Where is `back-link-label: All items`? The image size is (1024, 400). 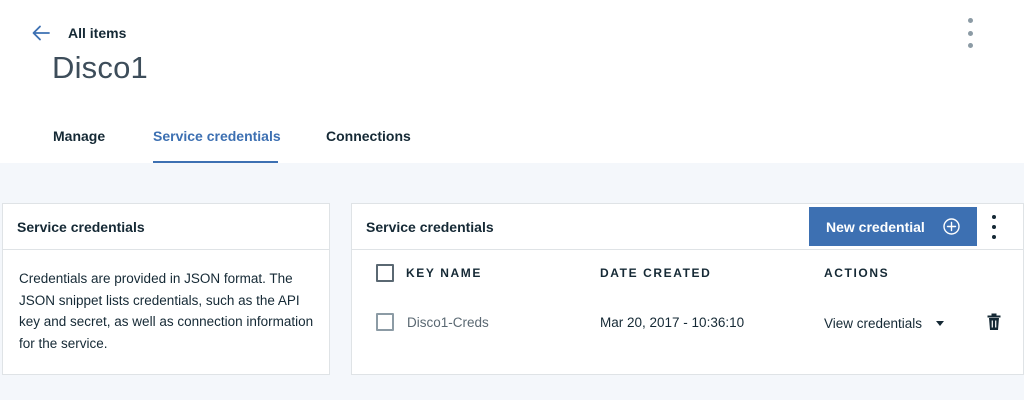
back-link-label: All items is located at coordinates (97, 33).